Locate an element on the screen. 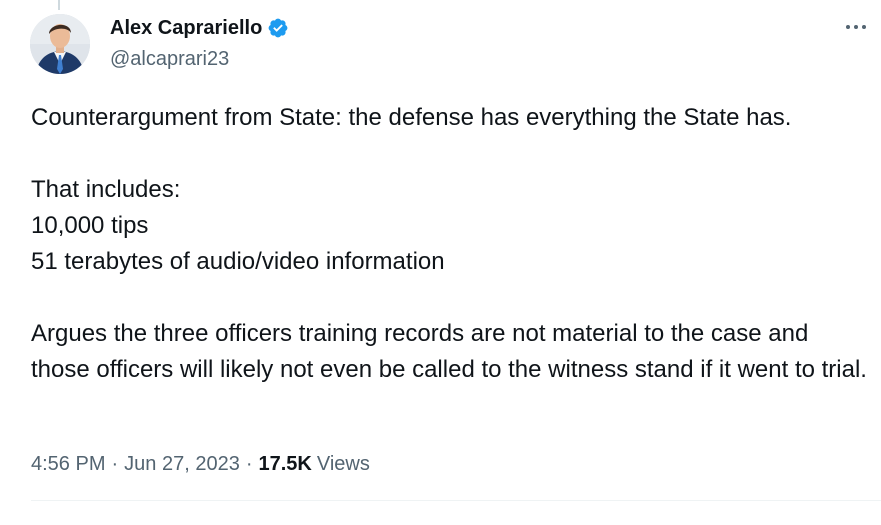 The width and height of the screenshot is (881, 525). tweet-time: 4:56 PM is located at coordinates (68, 464).